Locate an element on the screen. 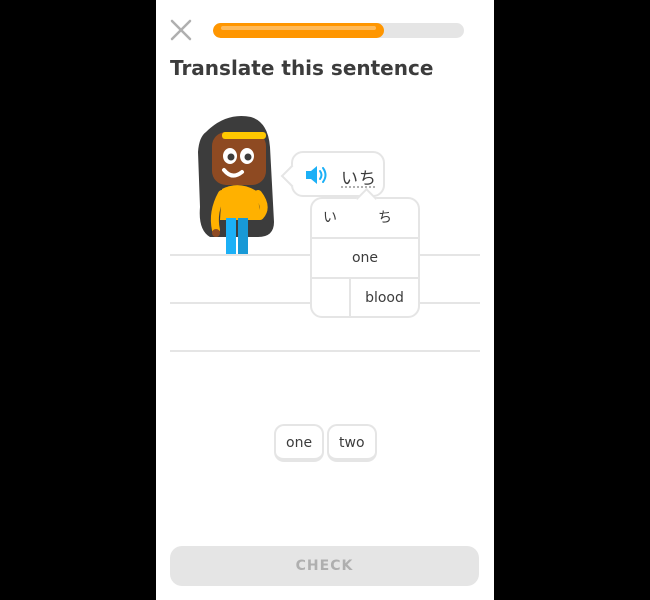  hint-translation-row: one is located at coordinates (365, 257).